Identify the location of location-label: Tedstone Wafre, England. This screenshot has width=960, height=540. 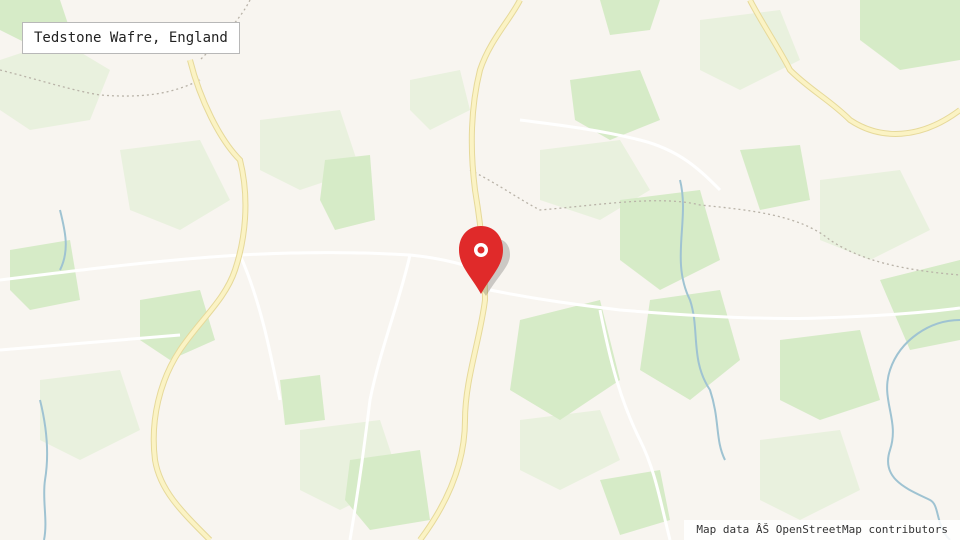
(131, 38).